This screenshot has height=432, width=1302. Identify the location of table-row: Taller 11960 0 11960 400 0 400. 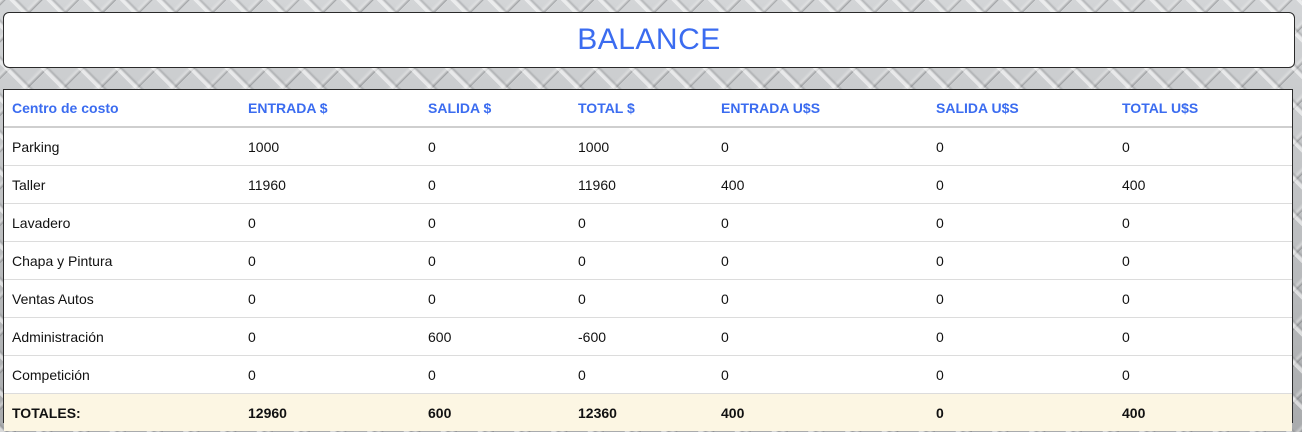
(648, 184).